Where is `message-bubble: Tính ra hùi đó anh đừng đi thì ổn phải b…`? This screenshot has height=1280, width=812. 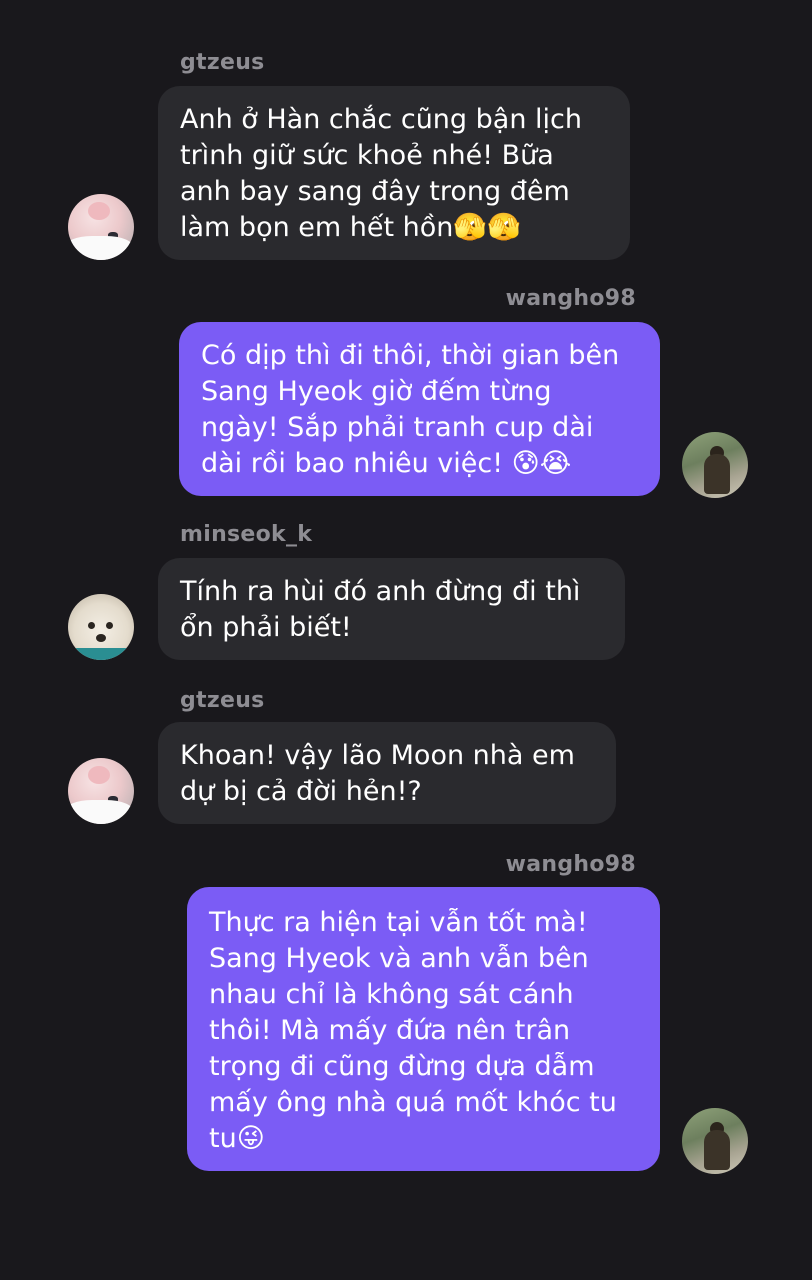
message-bubble: Tính ra hùi đó anh đừng đi thì ổn phải b… is located at coordinates (391, 609).